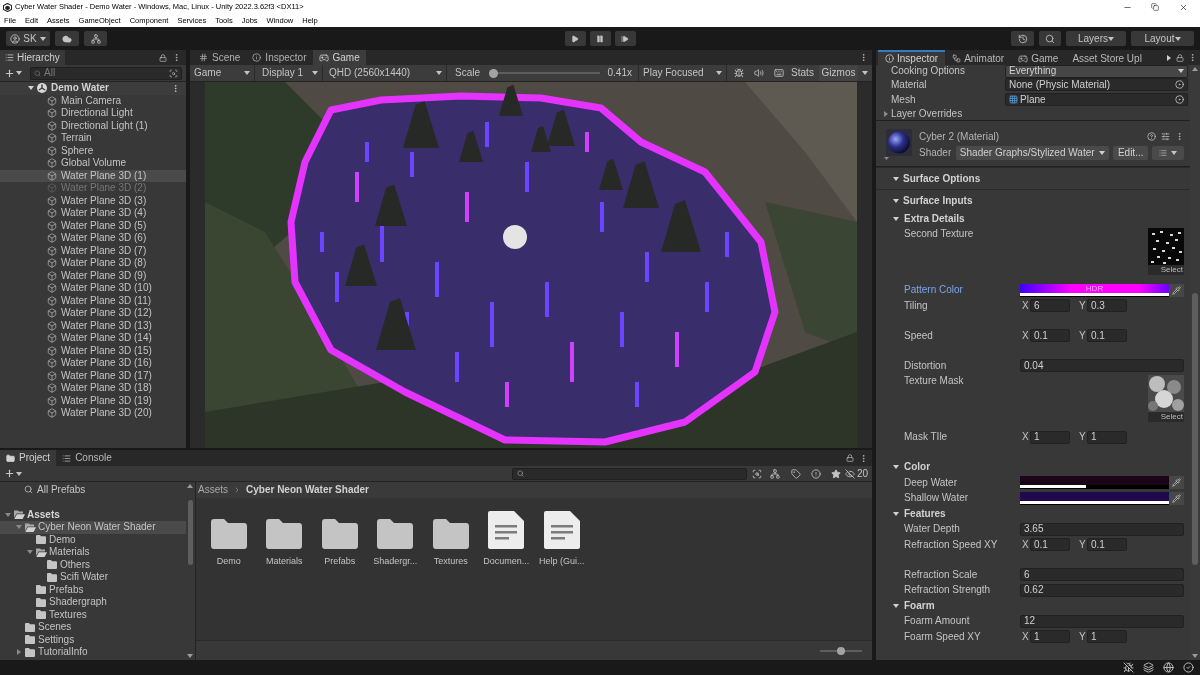  Describe the element at coordinates (1155, 7) in the screenshot. I see `restore-icon` at that location.